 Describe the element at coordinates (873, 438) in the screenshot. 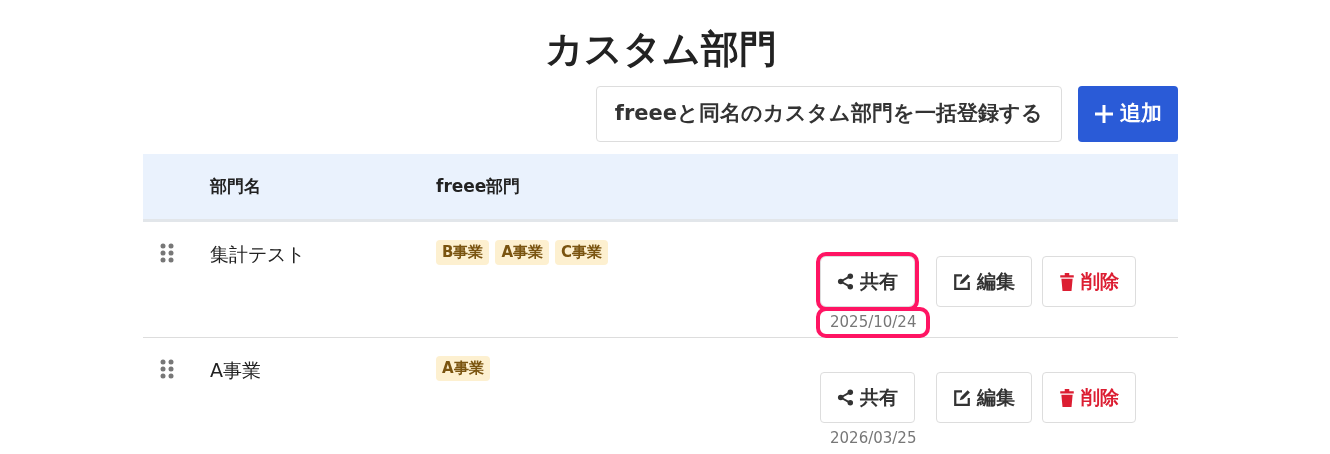

I see `date-text: 2026/03/25` at that location.